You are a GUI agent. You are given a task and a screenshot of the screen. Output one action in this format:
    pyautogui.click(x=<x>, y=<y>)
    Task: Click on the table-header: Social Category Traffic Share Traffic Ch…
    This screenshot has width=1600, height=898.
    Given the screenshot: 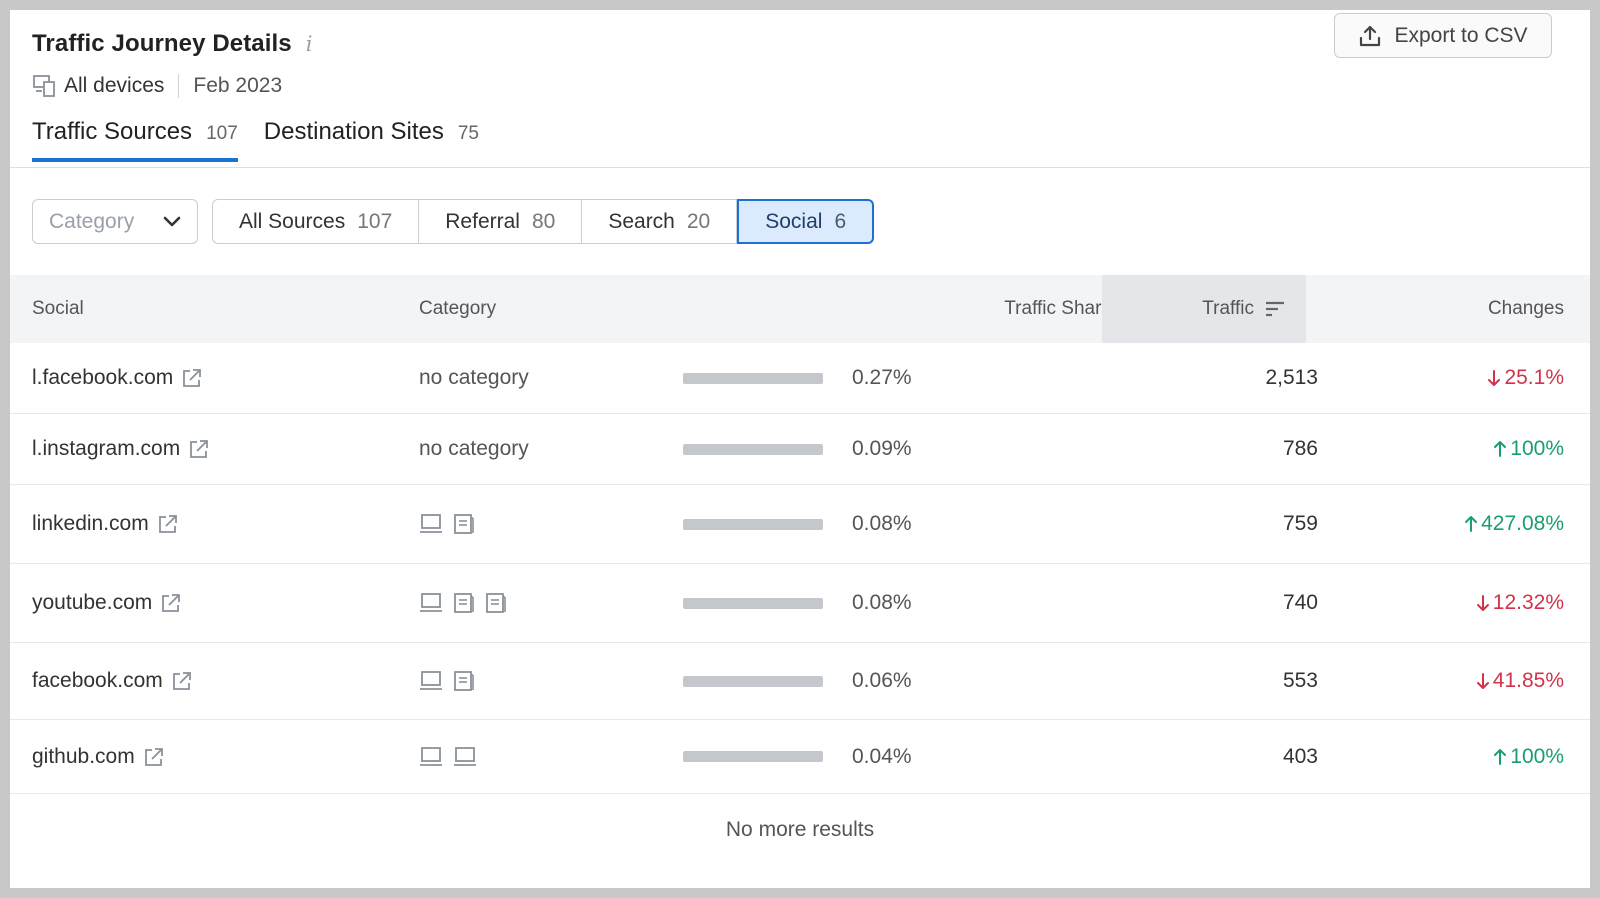 What is the action you would take?
    pyautogui.click(x=800, y=309)
    